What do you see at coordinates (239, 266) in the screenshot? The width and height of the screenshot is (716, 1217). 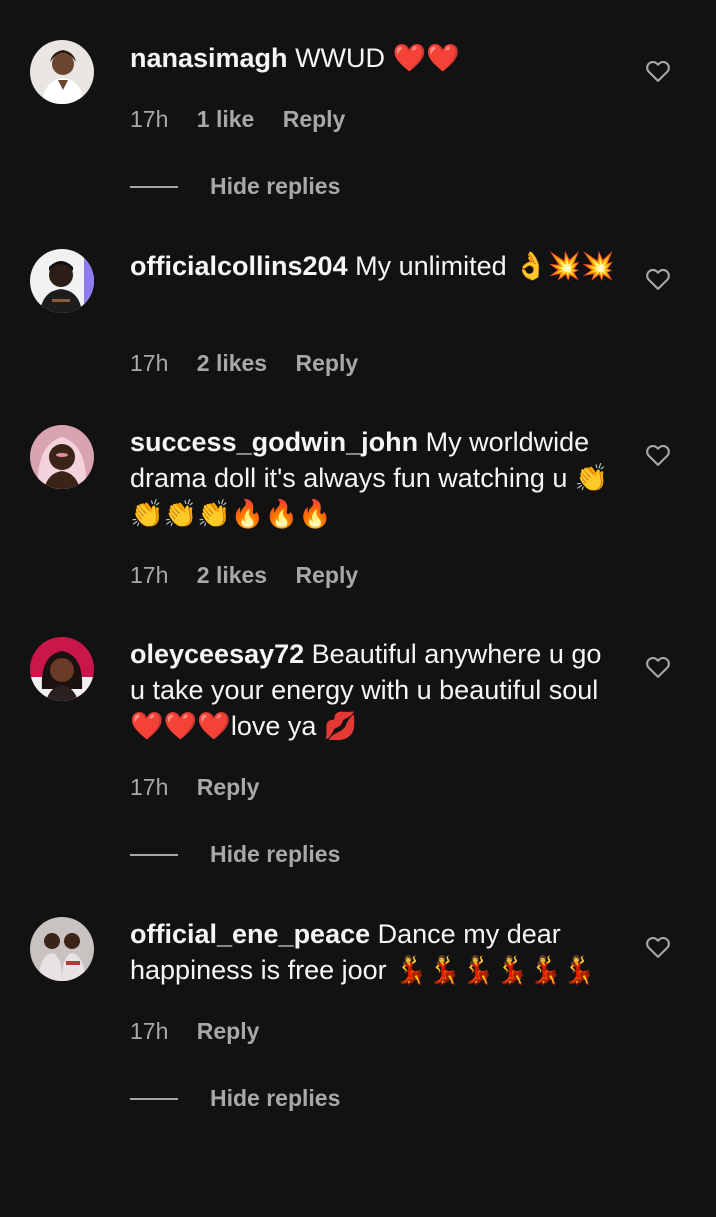 I see `comment-username: officialcollins204` at bounding box center [239, 266].